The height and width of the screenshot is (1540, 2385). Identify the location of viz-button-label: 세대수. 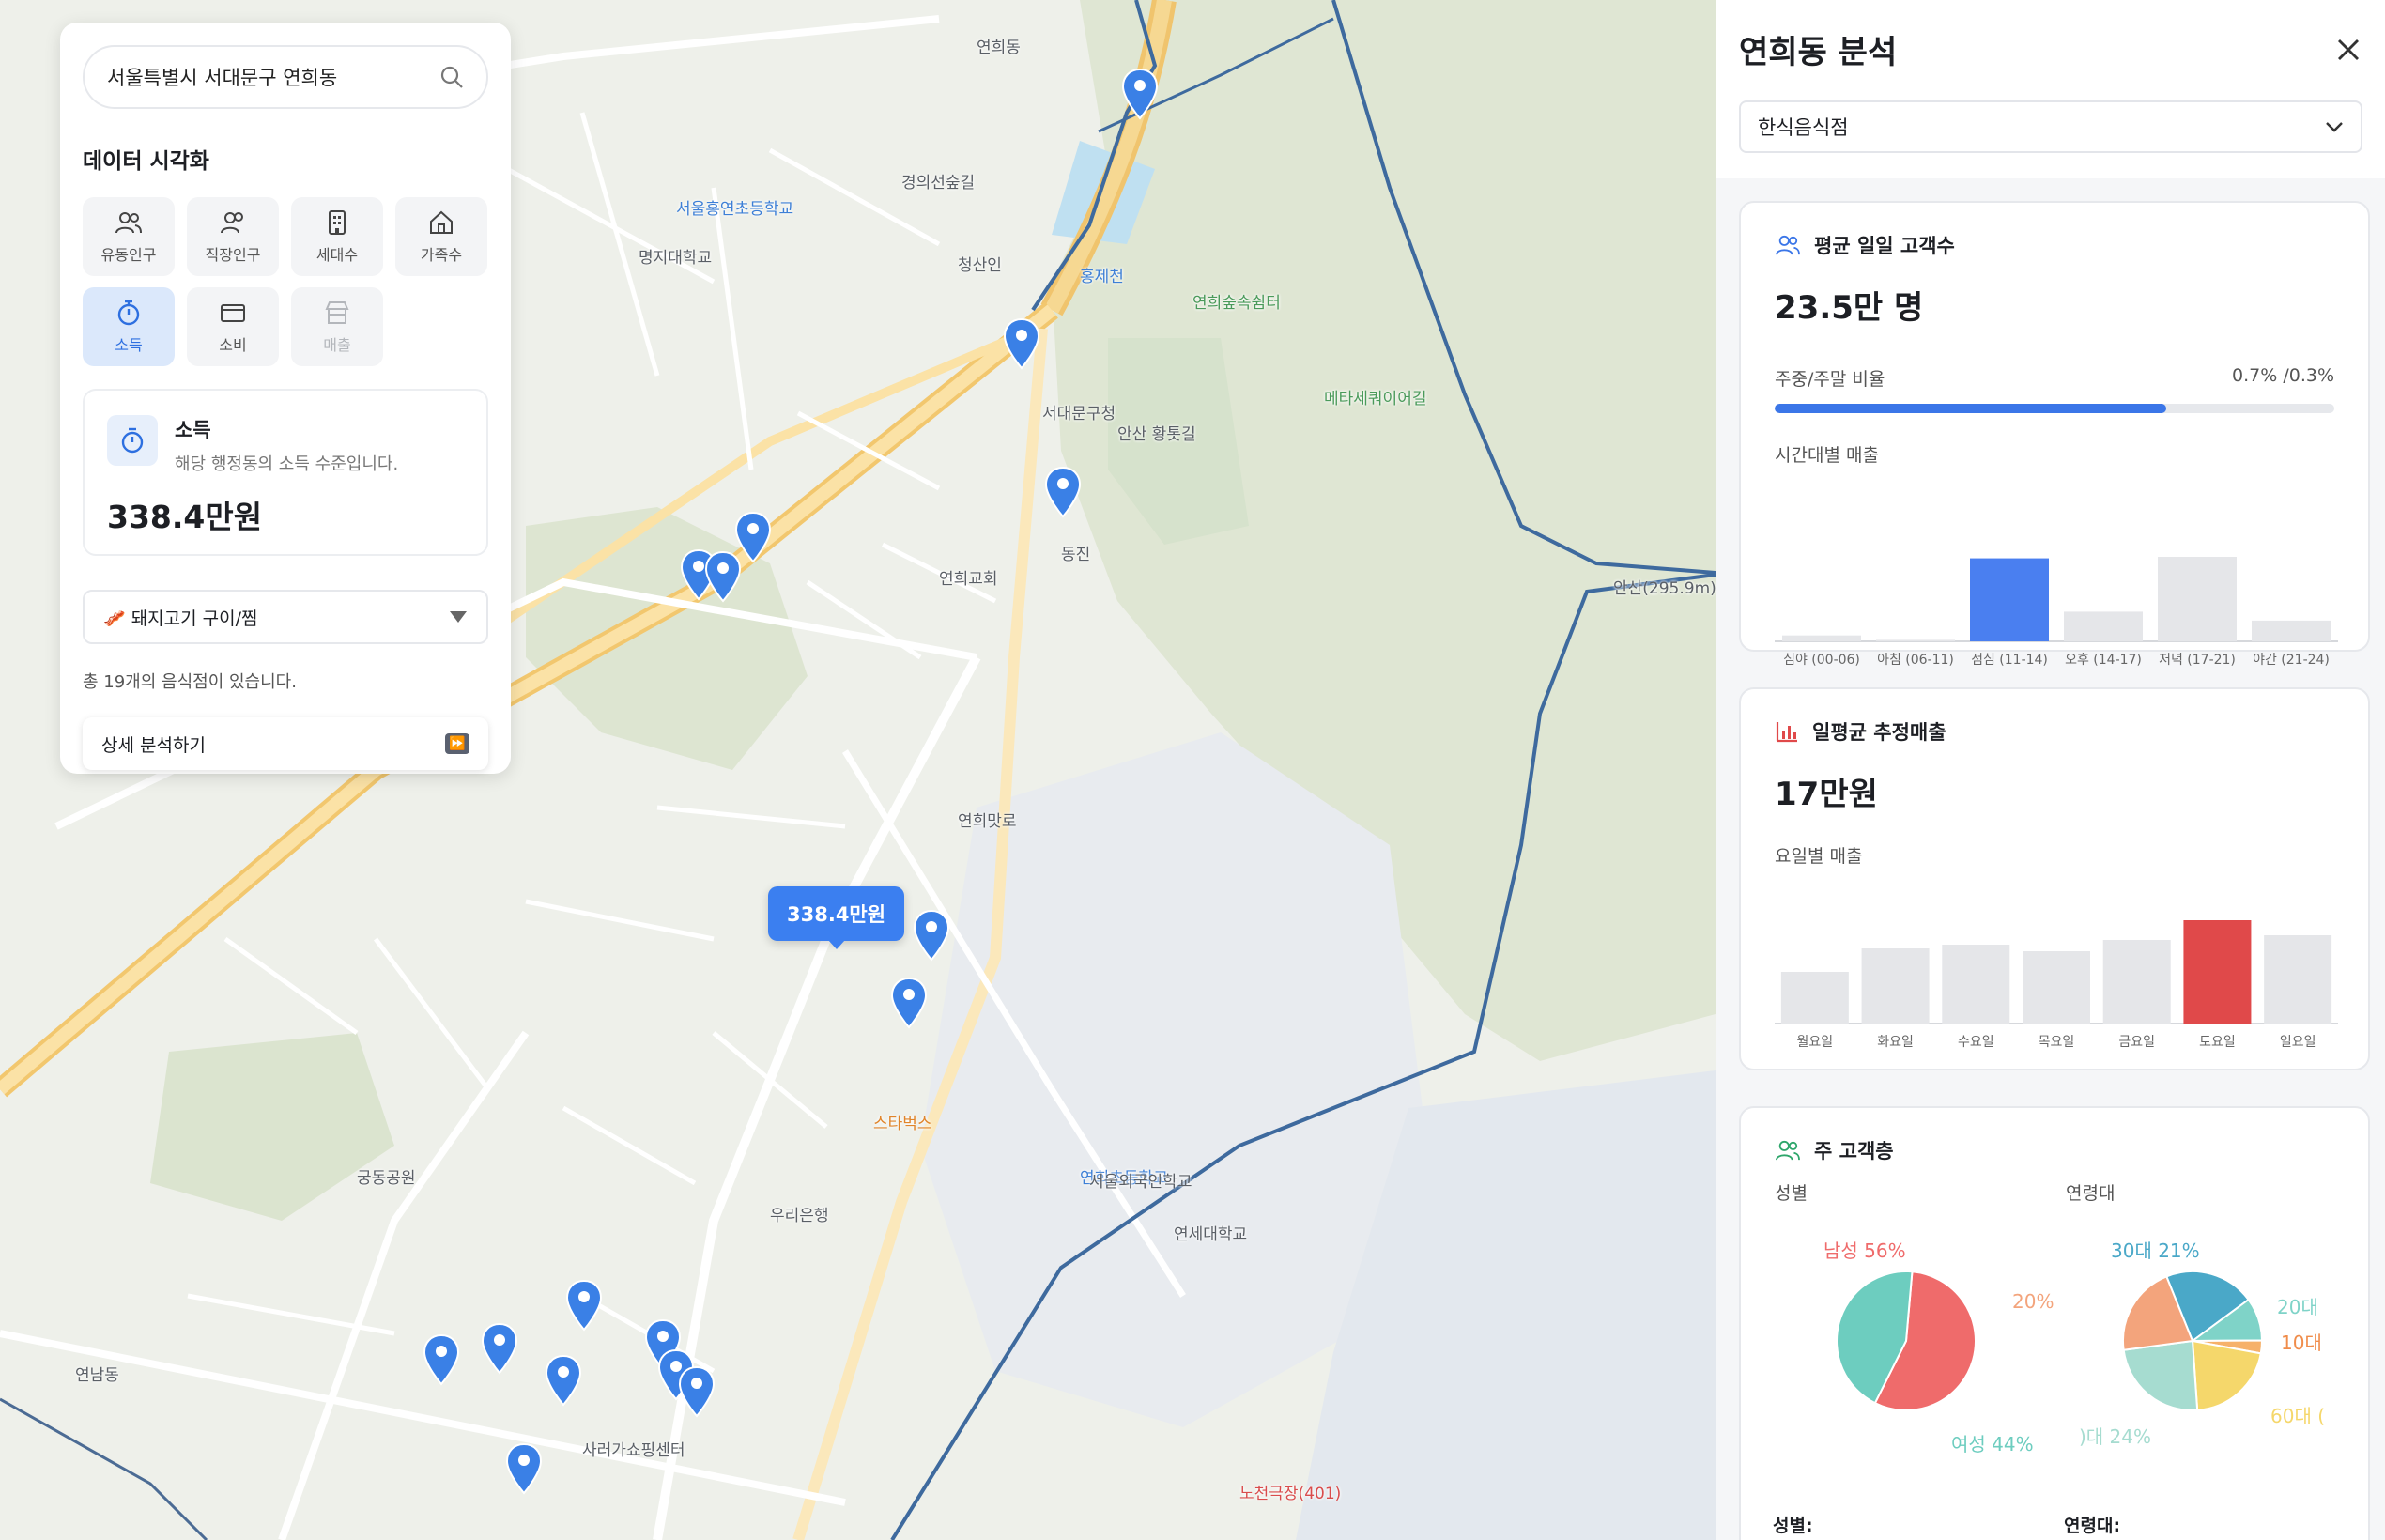
(337, 255).